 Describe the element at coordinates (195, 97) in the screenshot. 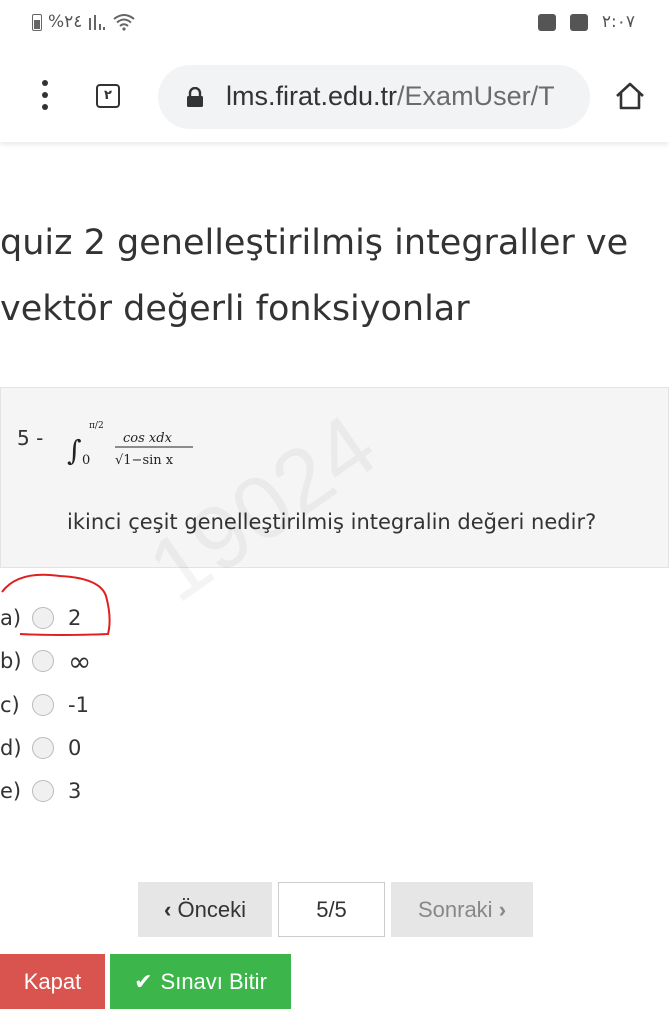

I see `lock-icon` at that location.